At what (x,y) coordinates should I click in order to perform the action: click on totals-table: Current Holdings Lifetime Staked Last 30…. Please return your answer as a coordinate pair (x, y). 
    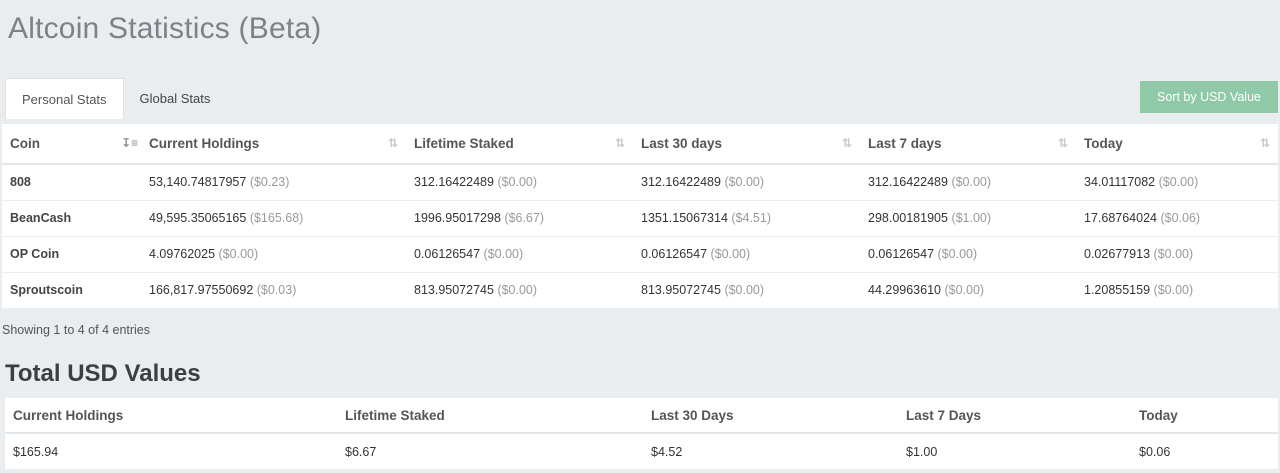
    Looking at the image, I should click on (641, 433).